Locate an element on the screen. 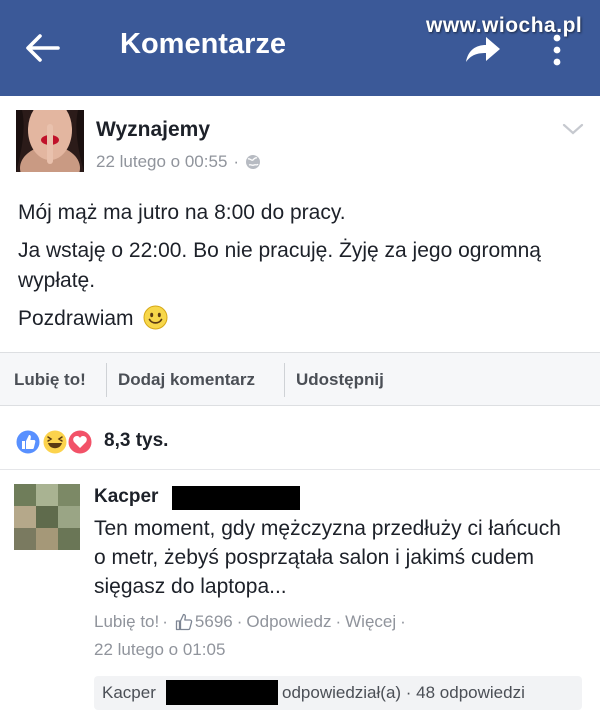 The image size is (600, 720). reaction-icons is located at coordinates (54, 442).